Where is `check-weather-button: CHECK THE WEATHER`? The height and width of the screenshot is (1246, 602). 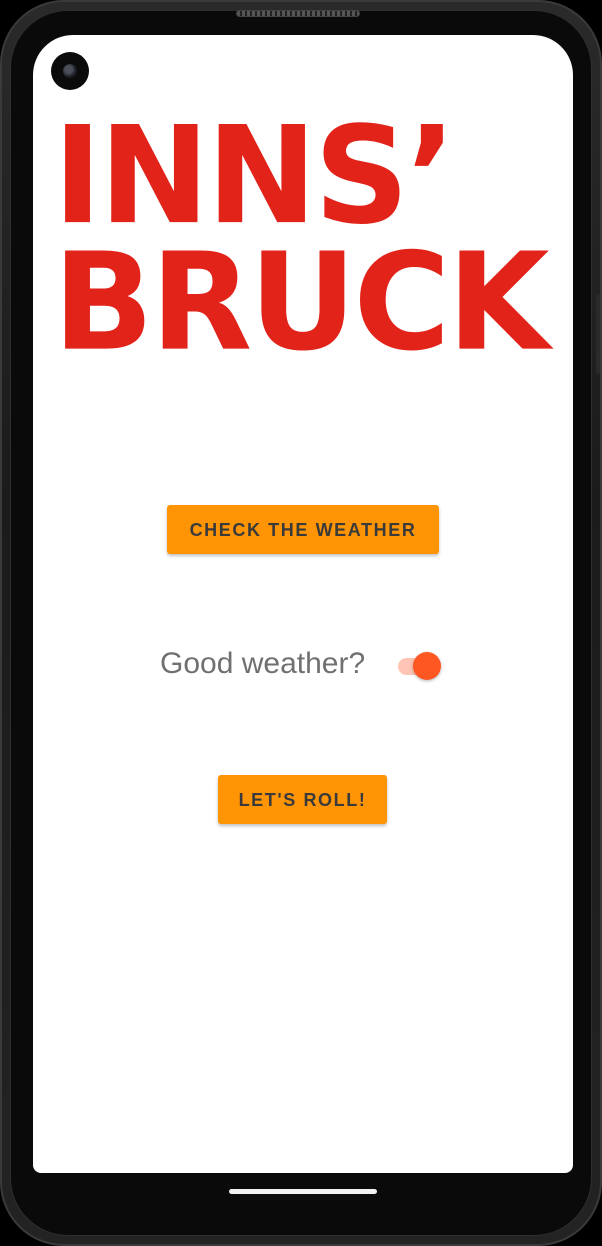 check-weather-button: CHECK THE WEATHER is located at coordinates (303, 529).